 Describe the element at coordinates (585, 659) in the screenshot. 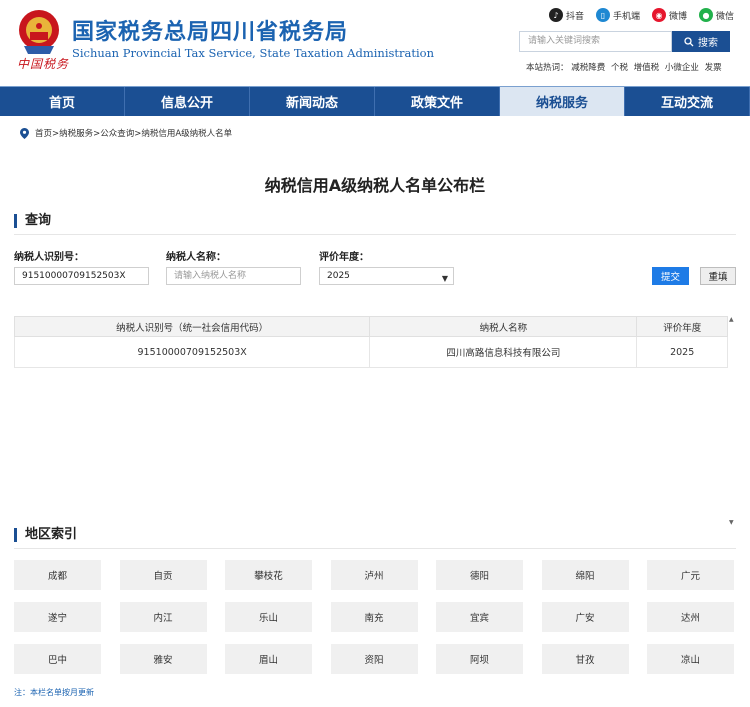

I see `region-button: 甘孜` at that location.